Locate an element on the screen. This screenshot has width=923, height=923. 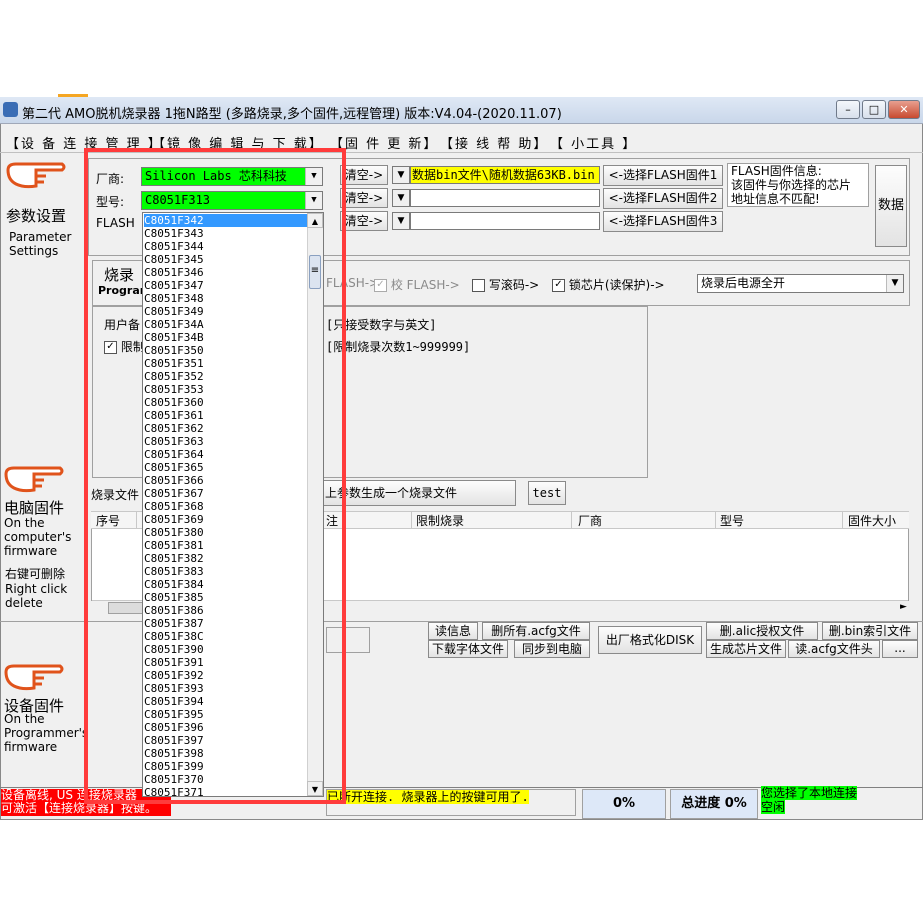
sync-to-pc-button: 同步到电脑 is located at coordinates (552, 649).